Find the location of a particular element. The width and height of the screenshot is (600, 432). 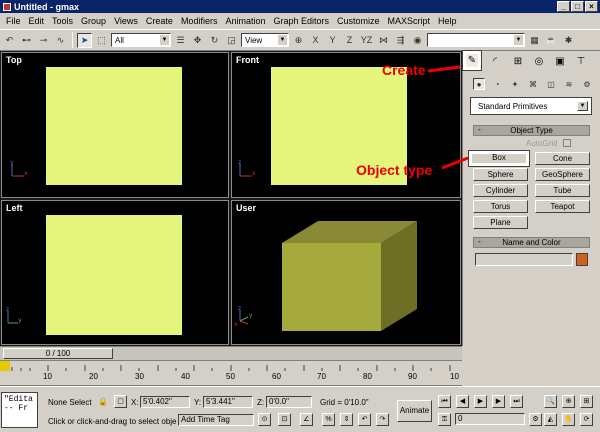

shapes-icon: ◔ is located at coordinates (497, 84).